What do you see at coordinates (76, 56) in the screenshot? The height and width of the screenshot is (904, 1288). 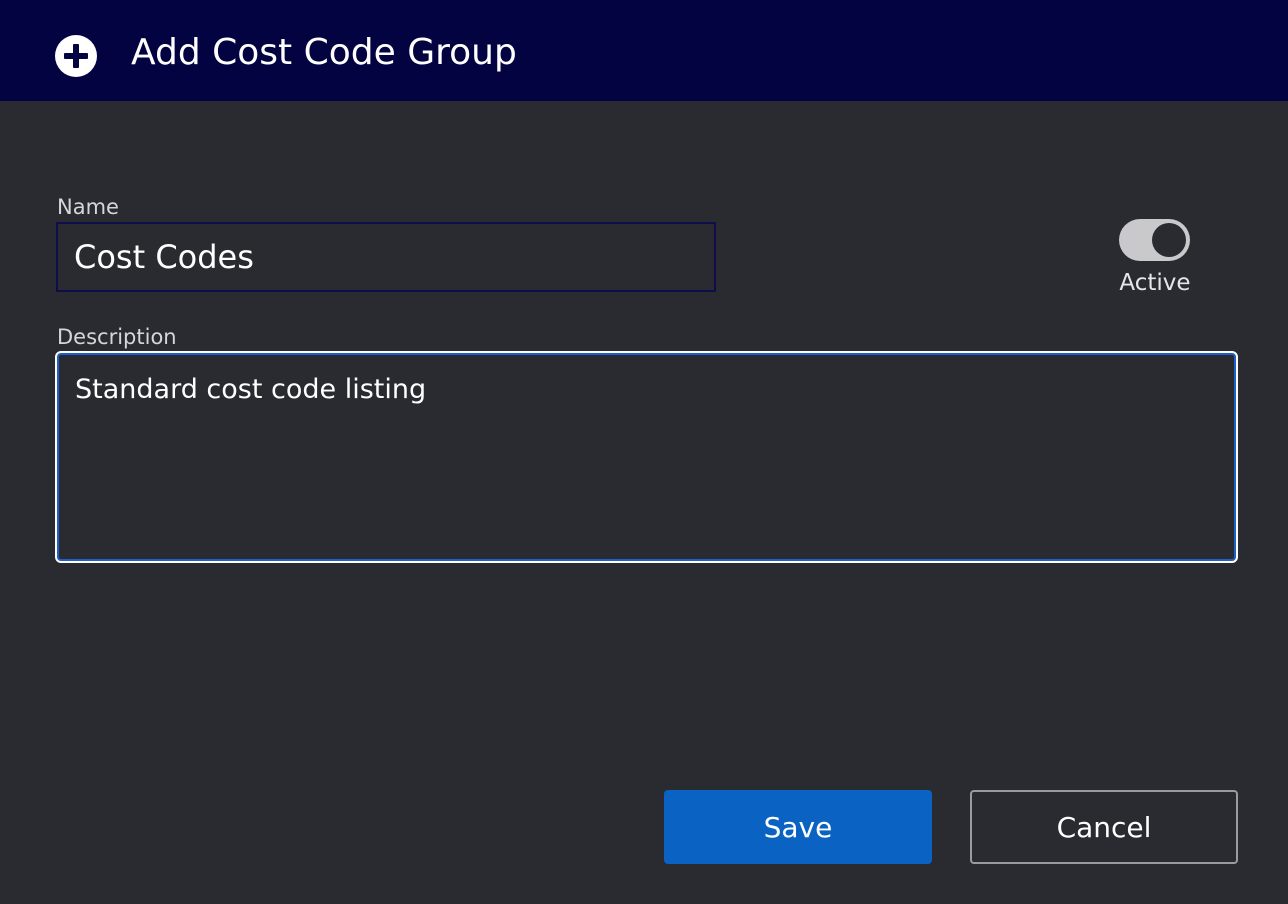 I see `plus-circle-icon` at bounding box center [76, 56].